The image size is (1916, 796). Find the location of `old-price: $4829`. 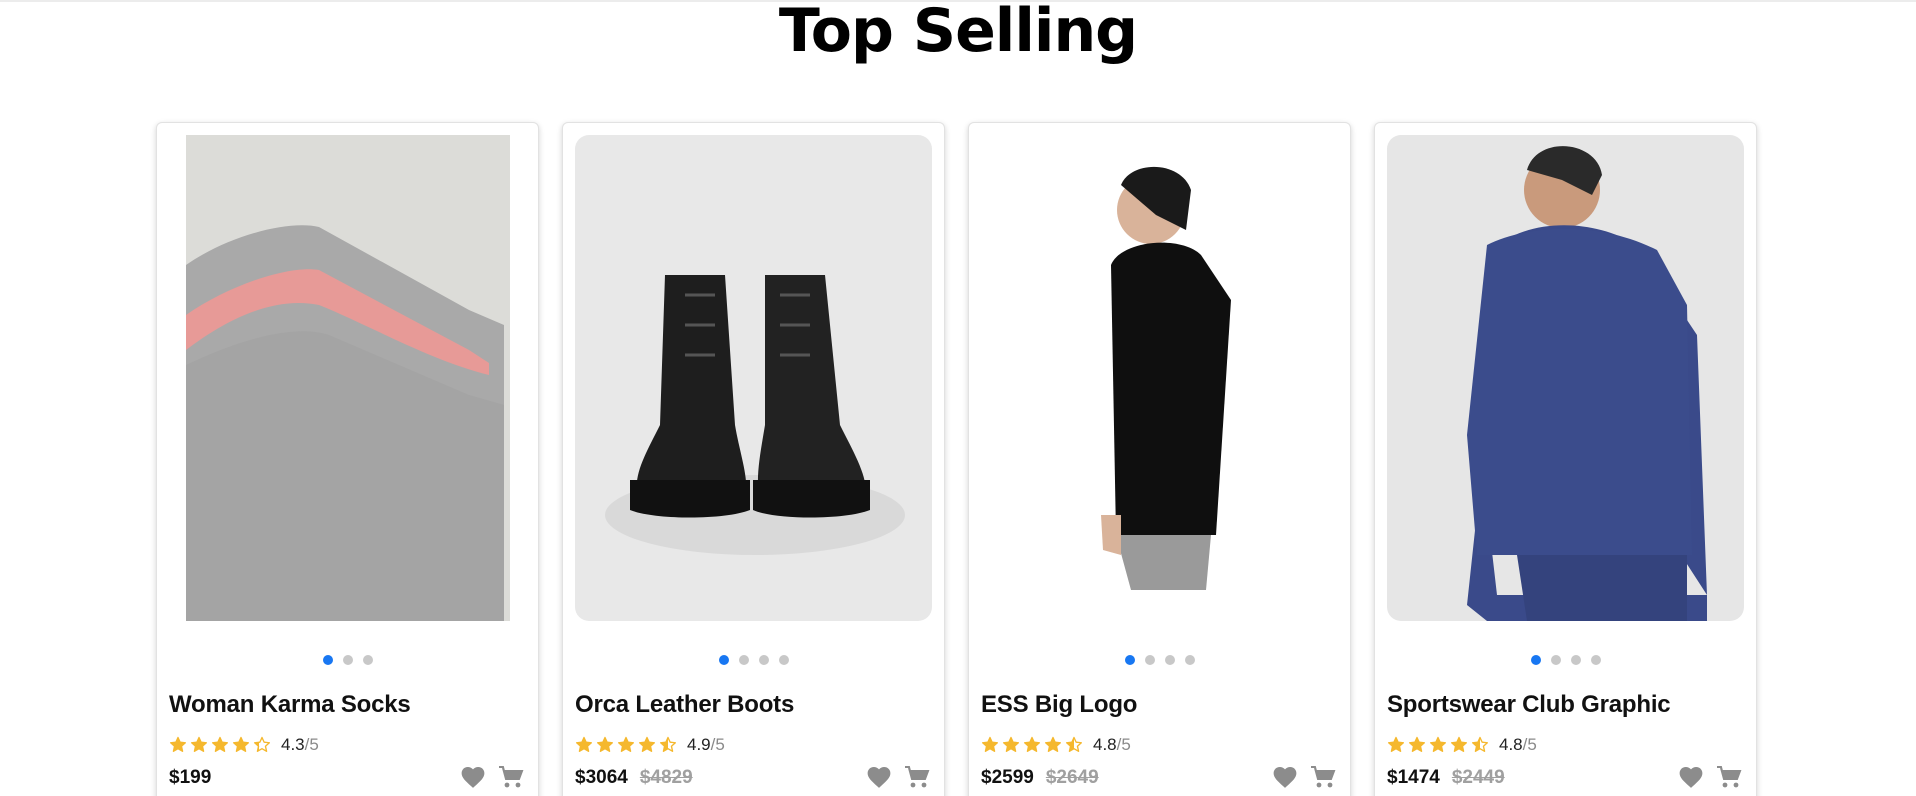

old-price: $4829 is located at coordinates (666, 777).